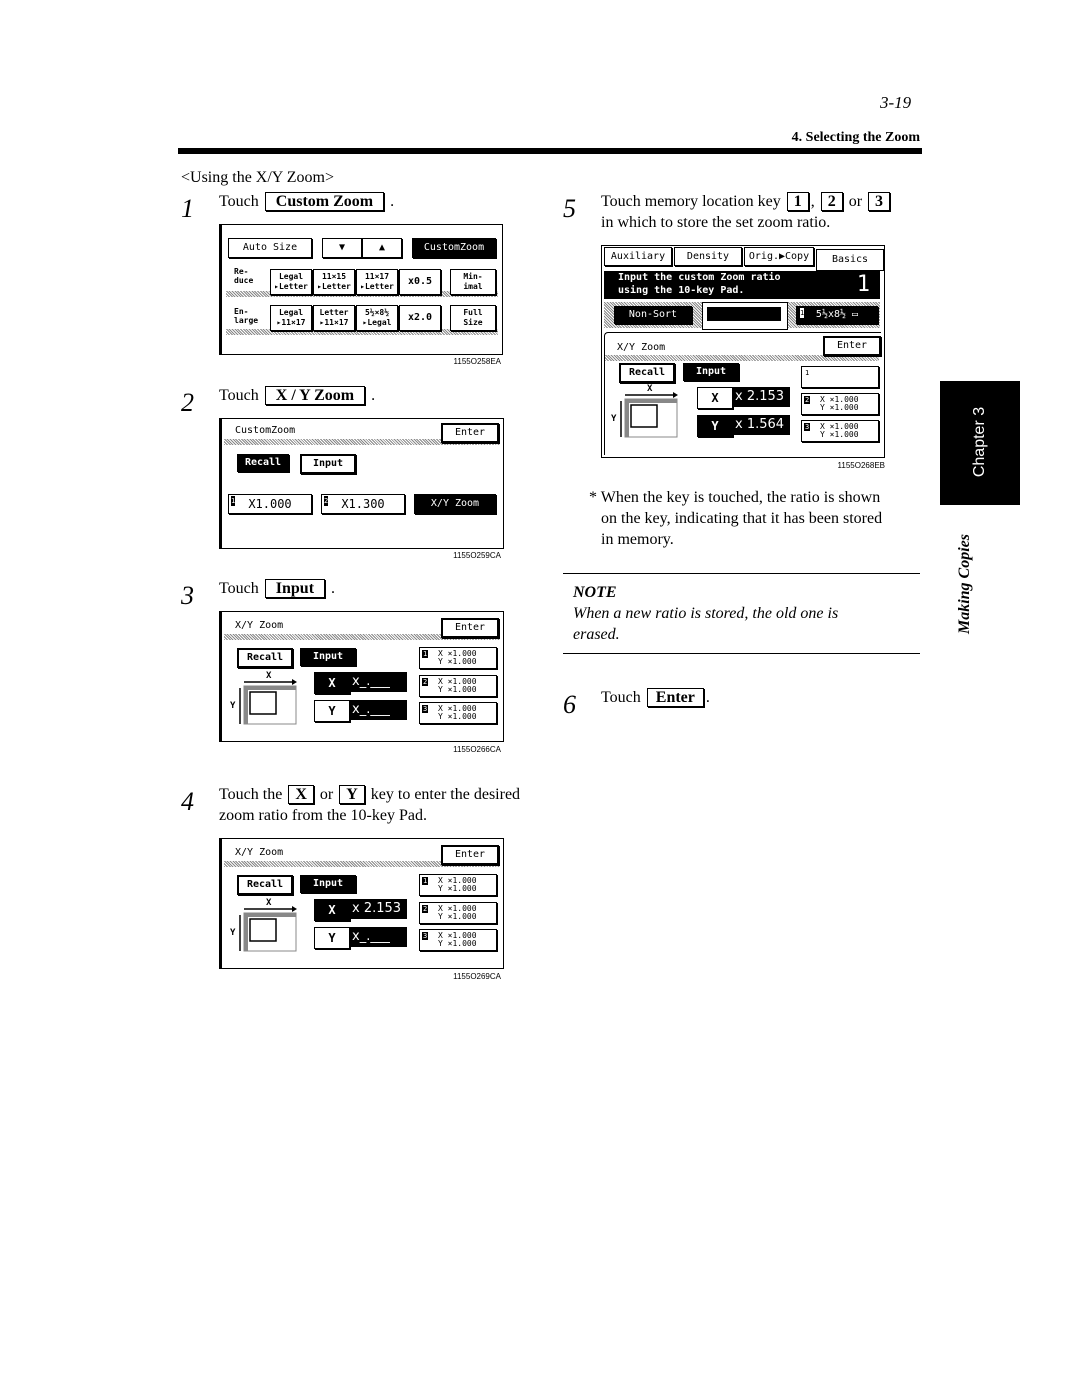 Image resolution: width=1080 pixels, height=1397 pixels. I want to click on reduce-key: x0.5, so click(420, 282).